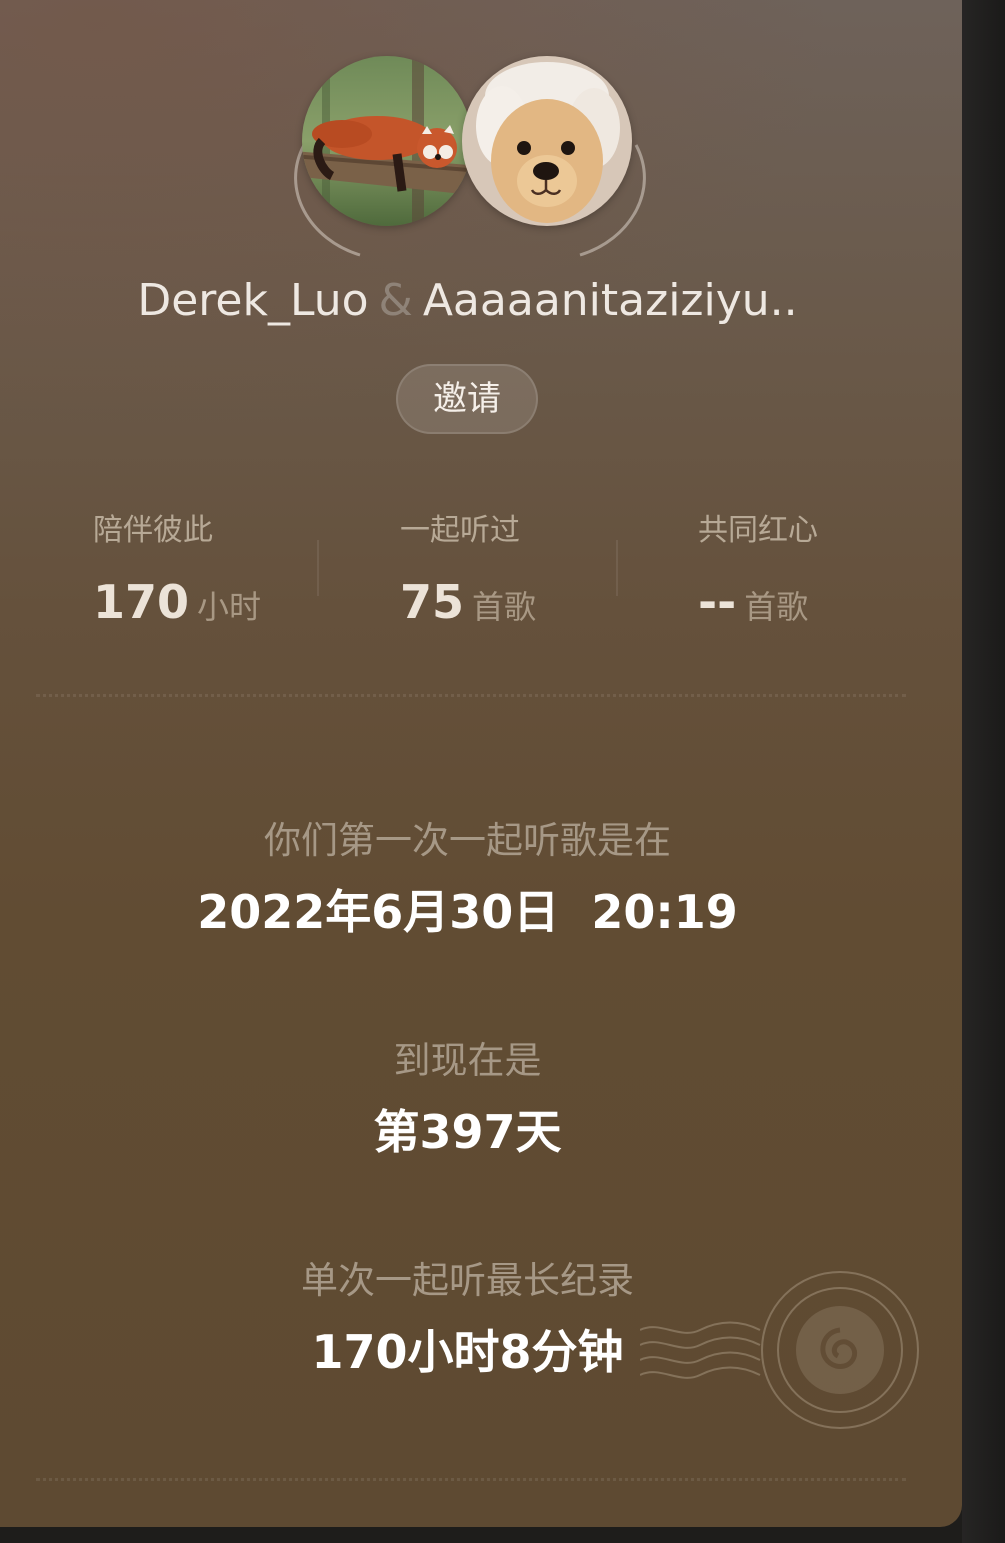 Image resolution: width=1005 pixels, height=1543 pixels. I want to click on stat-value: 170, so click(141, 602).